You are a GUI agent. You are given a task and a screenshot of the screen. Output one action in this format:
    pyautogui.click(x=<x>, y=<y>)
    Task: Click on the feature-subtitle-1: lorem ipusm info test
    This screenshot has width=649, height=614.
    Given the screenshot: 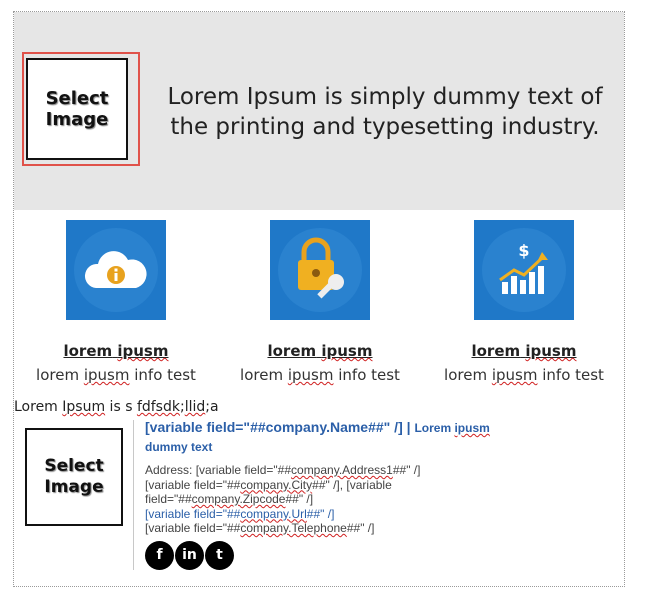 What is the action you would take?
    pyautogui.click(x=116, y=375)
    